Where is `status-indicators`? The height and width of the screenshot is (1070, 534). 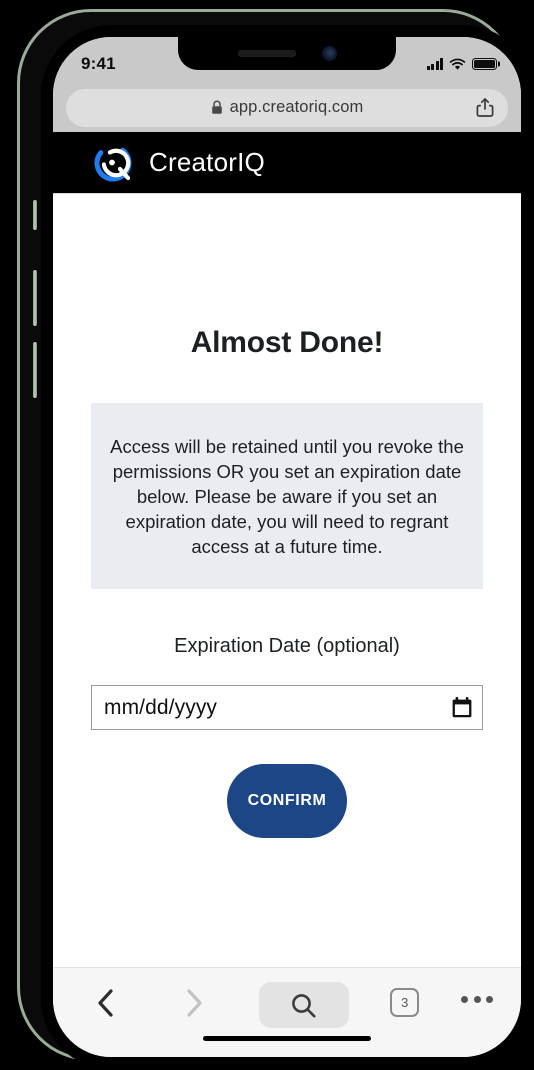
status-indicators is located at coordinates (461, 64).